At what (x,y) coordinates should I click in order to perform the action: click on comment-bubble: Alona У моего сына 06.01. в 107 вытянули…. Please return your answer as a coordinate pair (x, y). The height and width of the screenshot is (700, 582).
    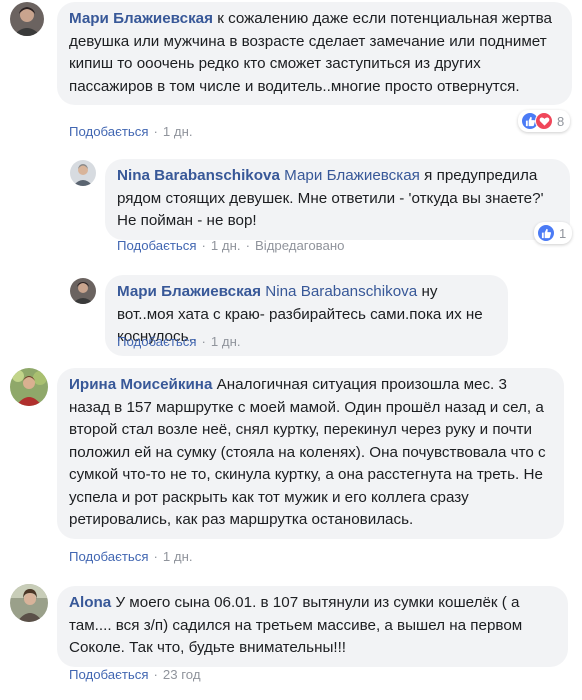
    Looking at the image, I should click on (312, 626).